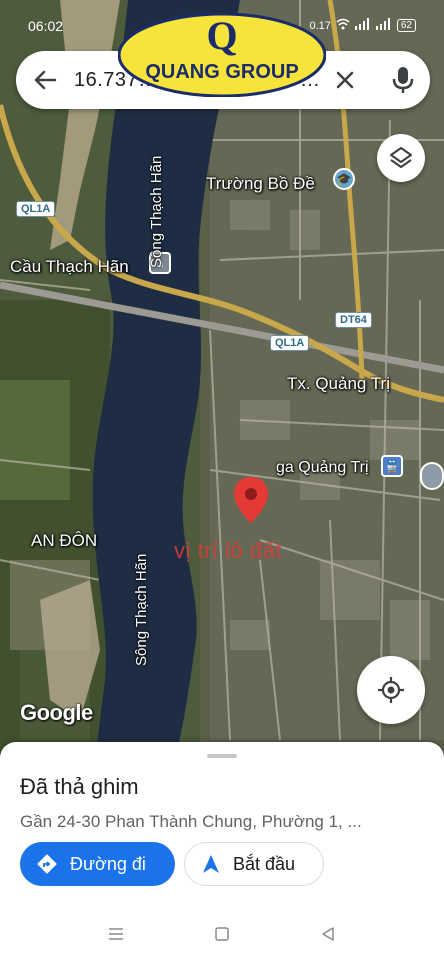  I want to click on layers-icon, so click(401, 157).